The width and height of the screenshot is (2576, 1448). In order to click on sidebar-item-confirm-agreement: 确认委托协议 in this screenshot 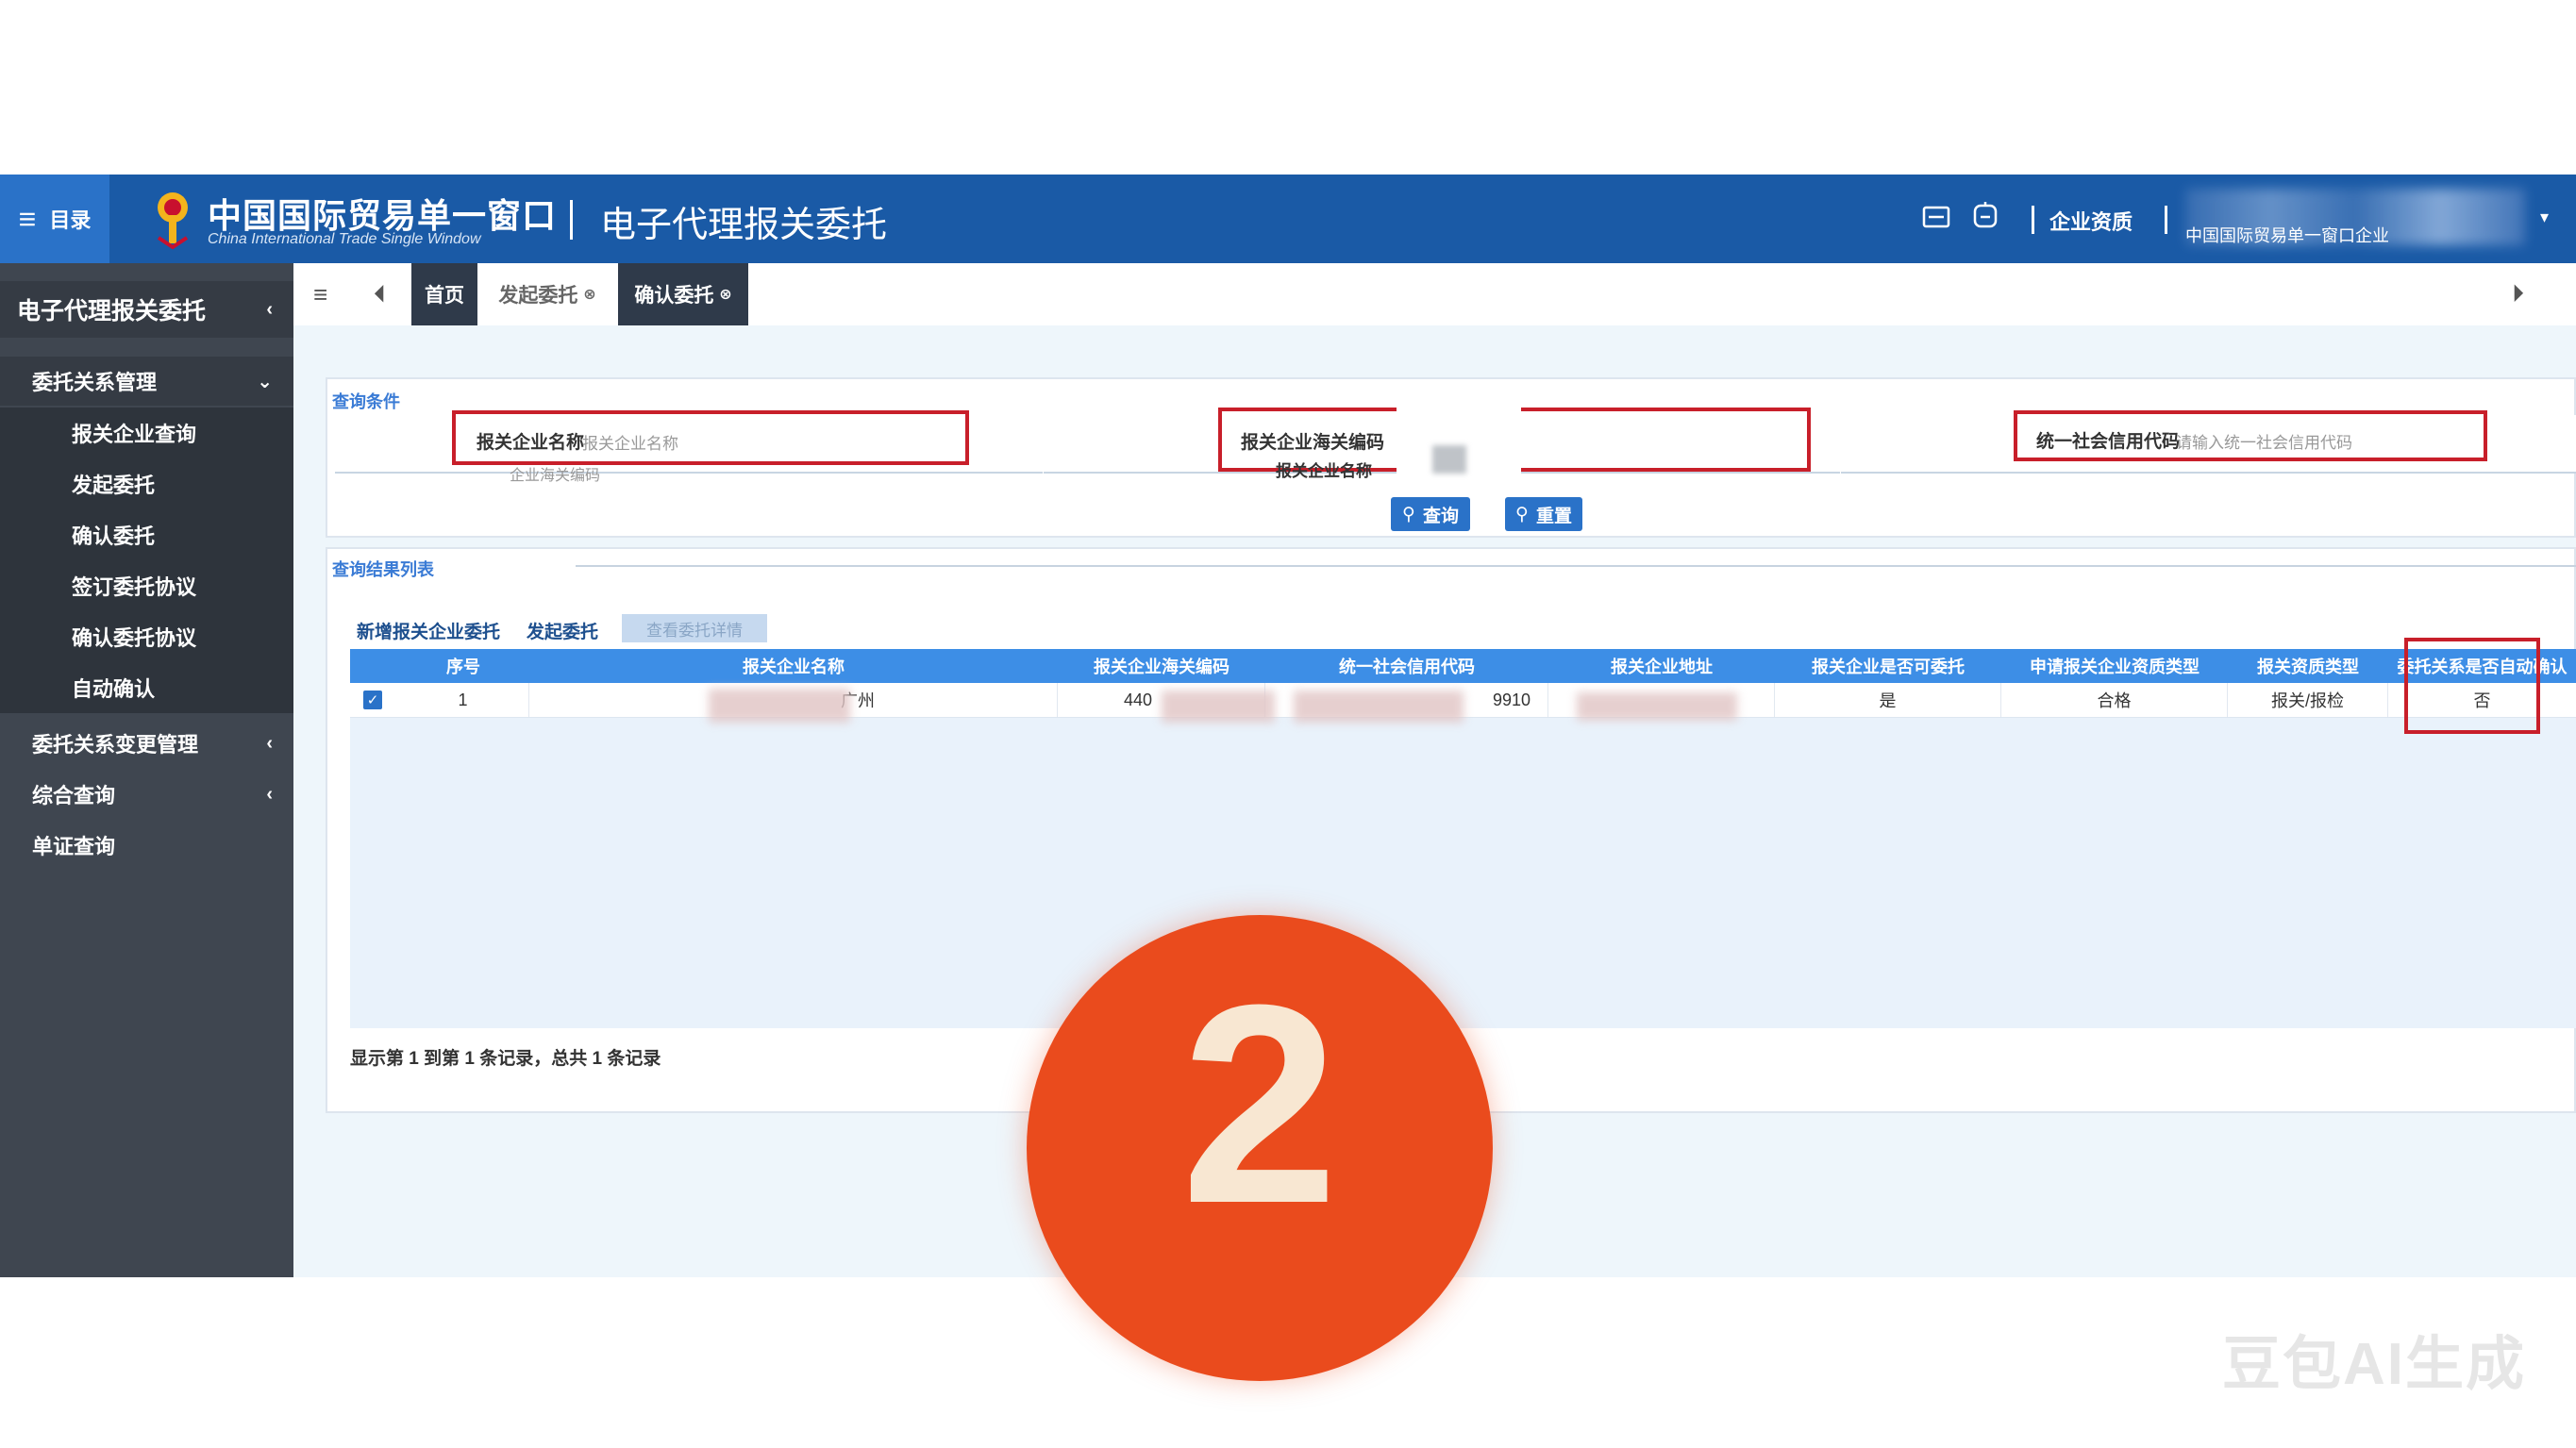, I will do `click(146, 636)`.